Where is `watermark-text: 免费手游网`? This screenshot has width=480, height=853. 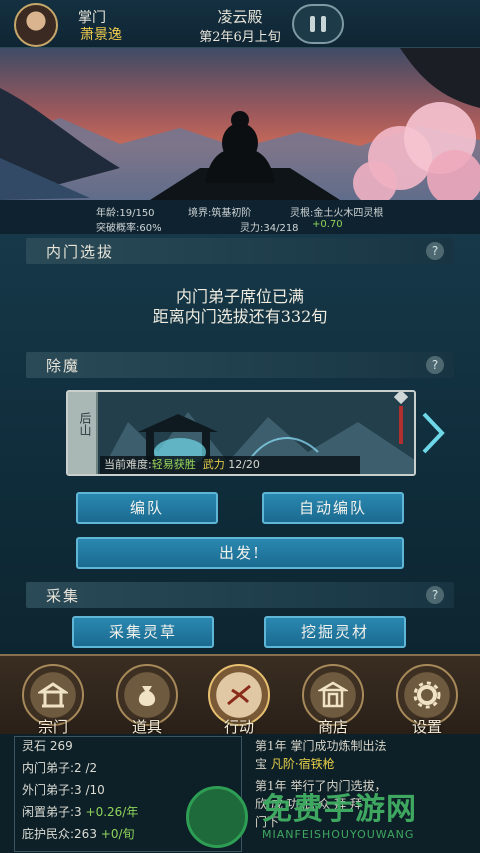 watermark-text: 免费手游网 is located at coordinates (339, 809).